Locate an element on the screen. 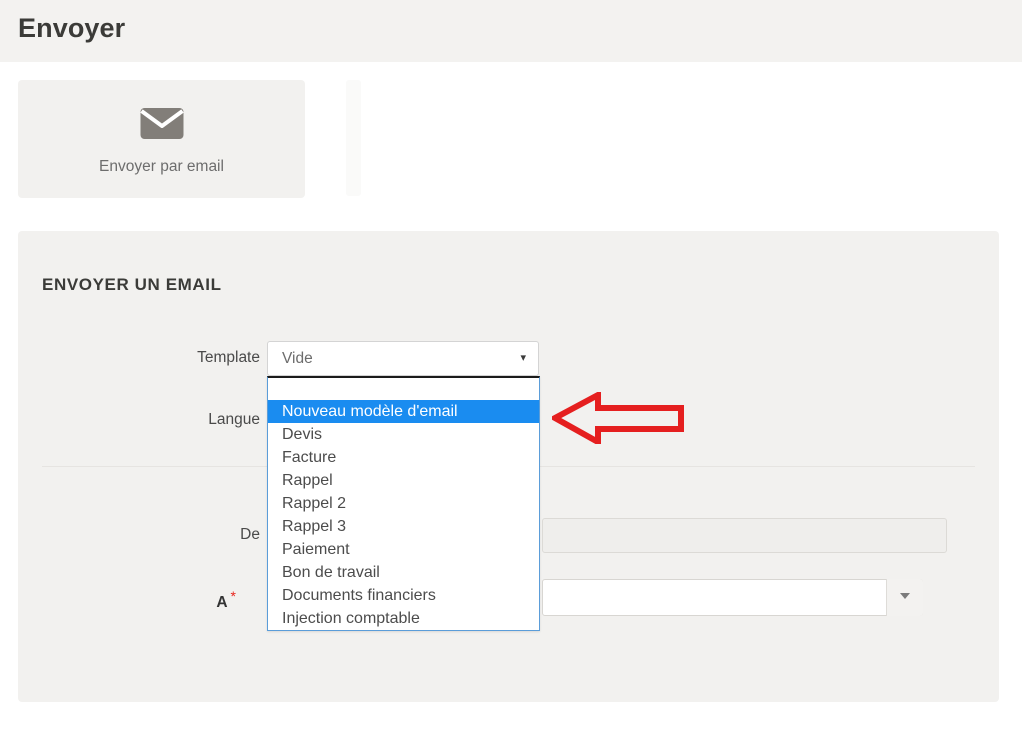  dropdown-option: Rappel 2 is located at coordinates (403, 503).